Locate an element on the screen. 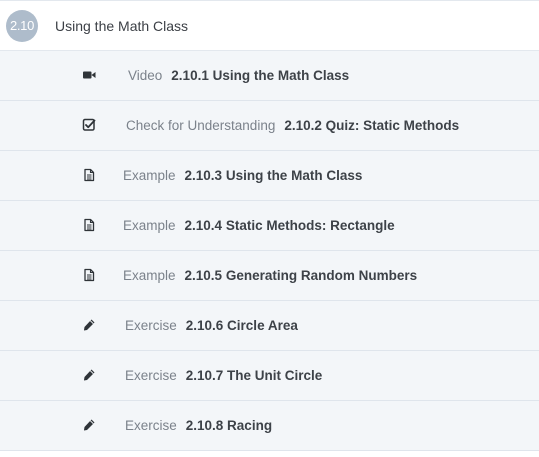  lesson-item-exercise: Exercise 2.10.8 Racing is located at coordinates (269, 426).